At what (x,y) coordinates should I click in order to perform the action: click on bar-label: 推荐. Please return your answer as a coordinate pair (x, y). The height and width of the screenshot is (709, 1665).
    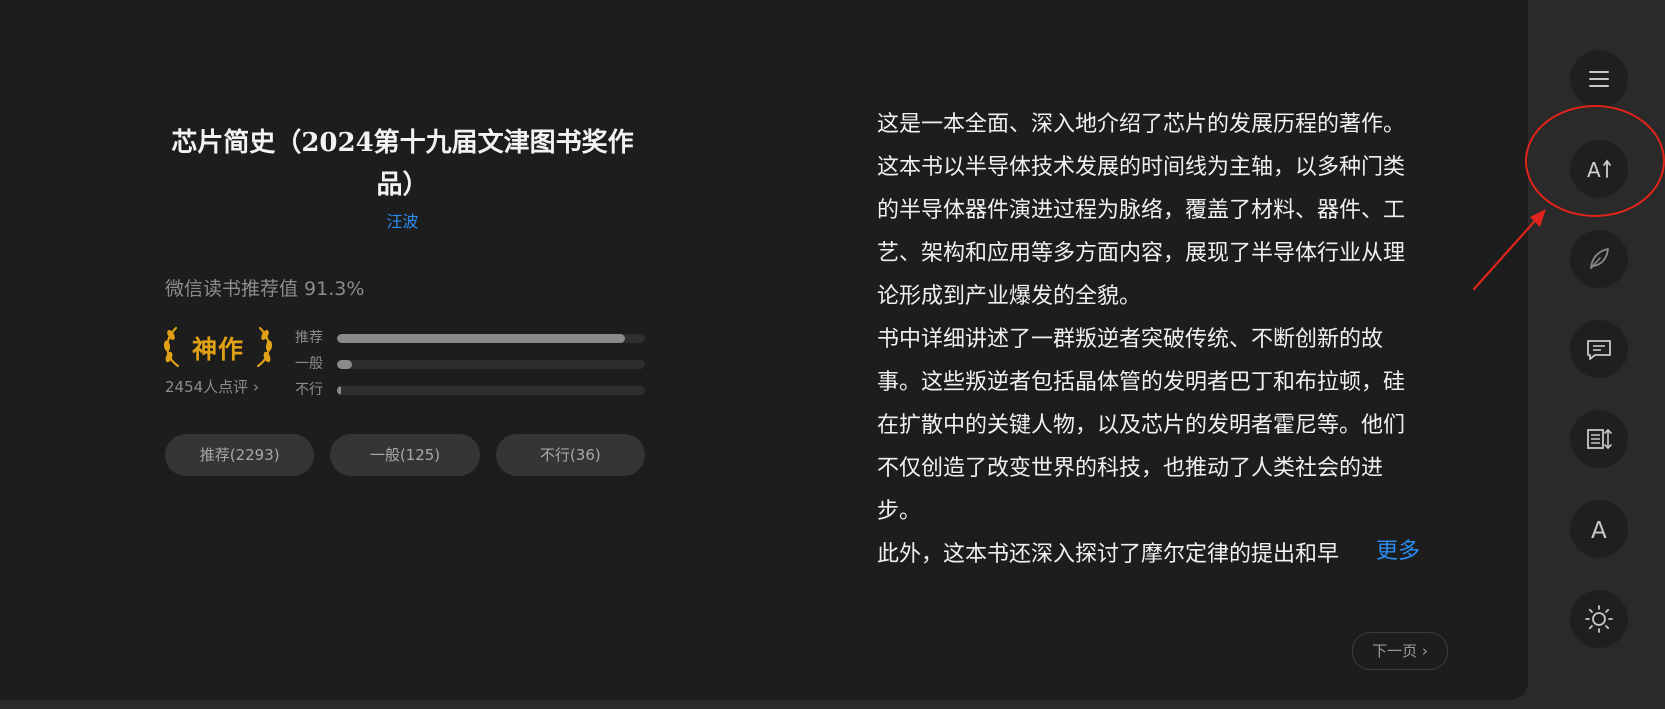
    Looking at the image, I should click on (309, 338).